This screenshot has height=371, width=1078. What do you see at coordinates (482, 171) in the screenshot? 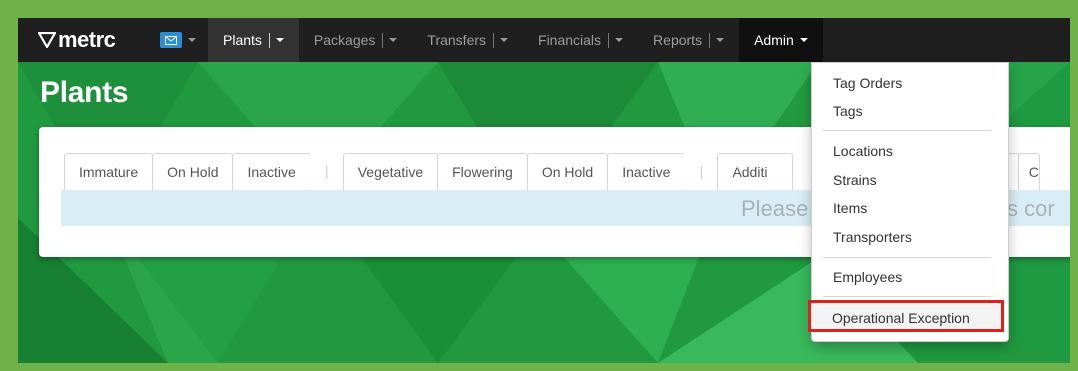
I see `tab-flowering: Flowering` at bounding box center [482, 171].